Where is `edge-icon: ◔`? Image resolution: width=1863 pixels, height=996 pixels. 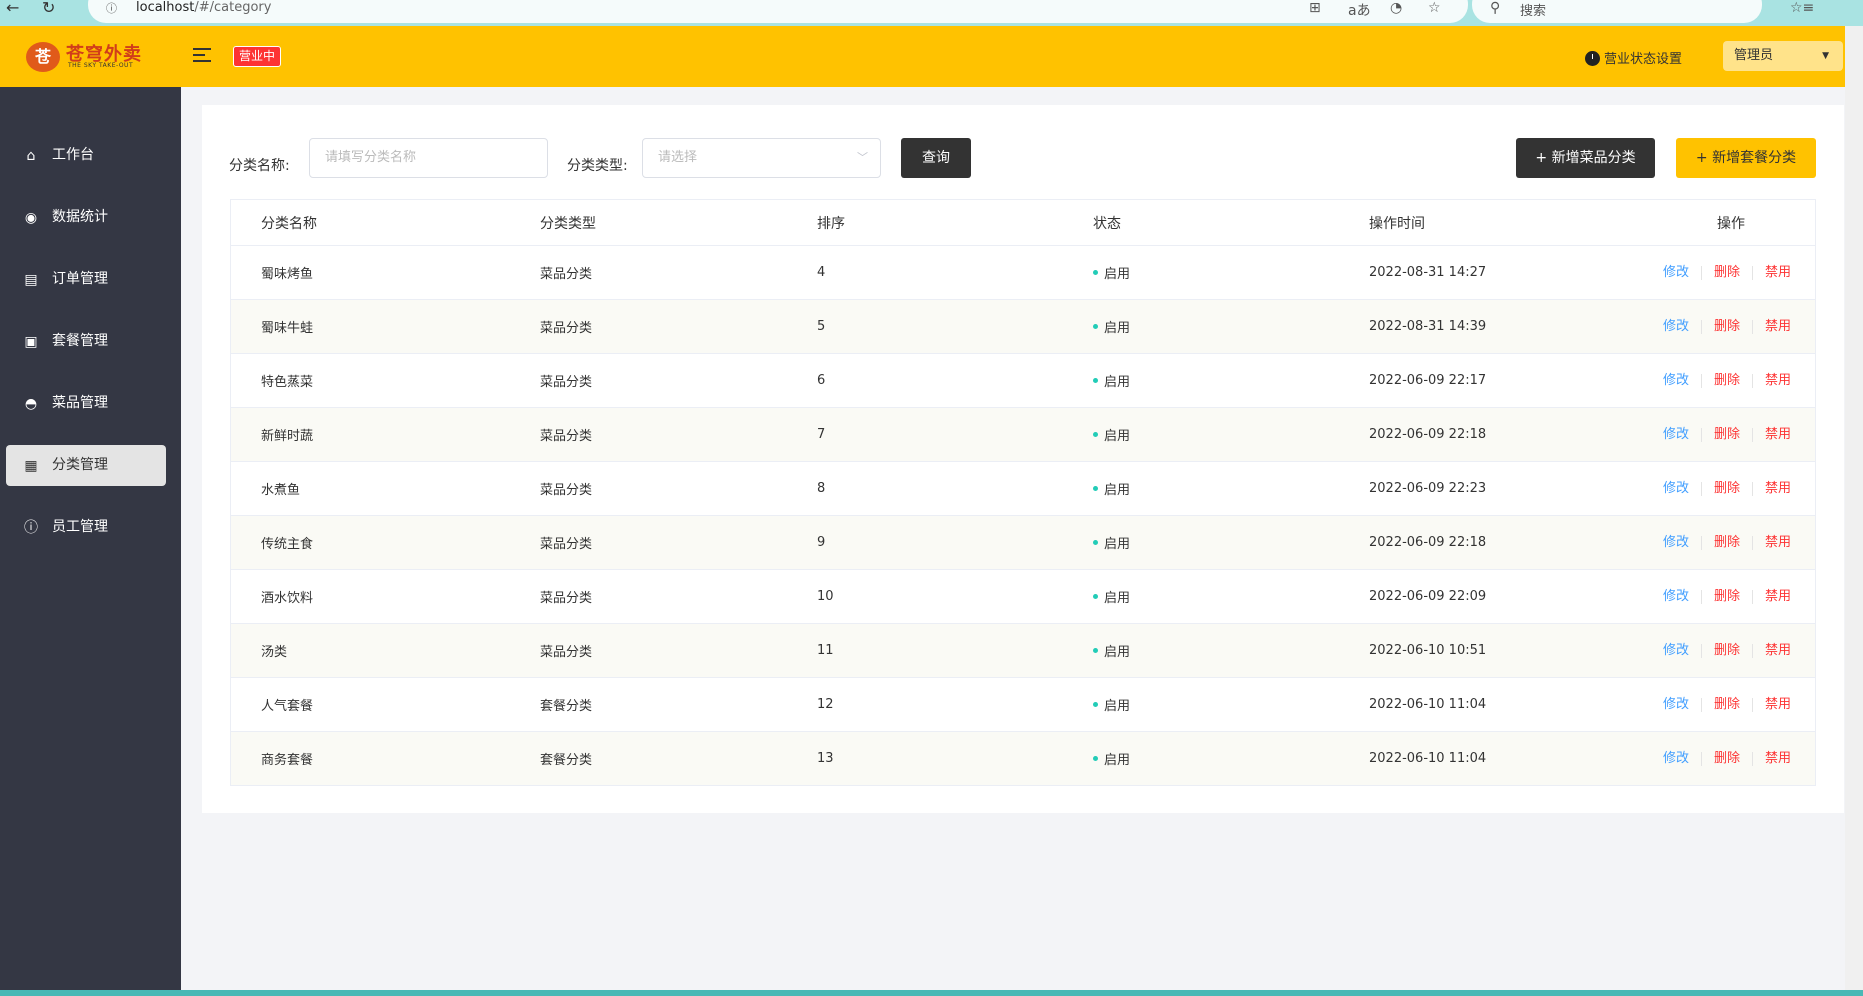
edge-icon: ◔ is located at coordinates (1396, 8).